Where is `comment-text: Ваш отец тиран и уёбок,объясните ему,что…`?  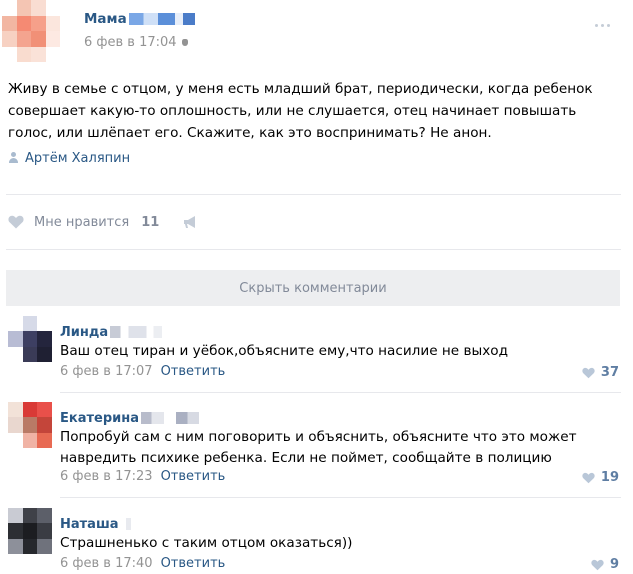 comment-text: Ваш отец тиран и уёбок,объясните ему,что… is located at coordinates (284, 351).